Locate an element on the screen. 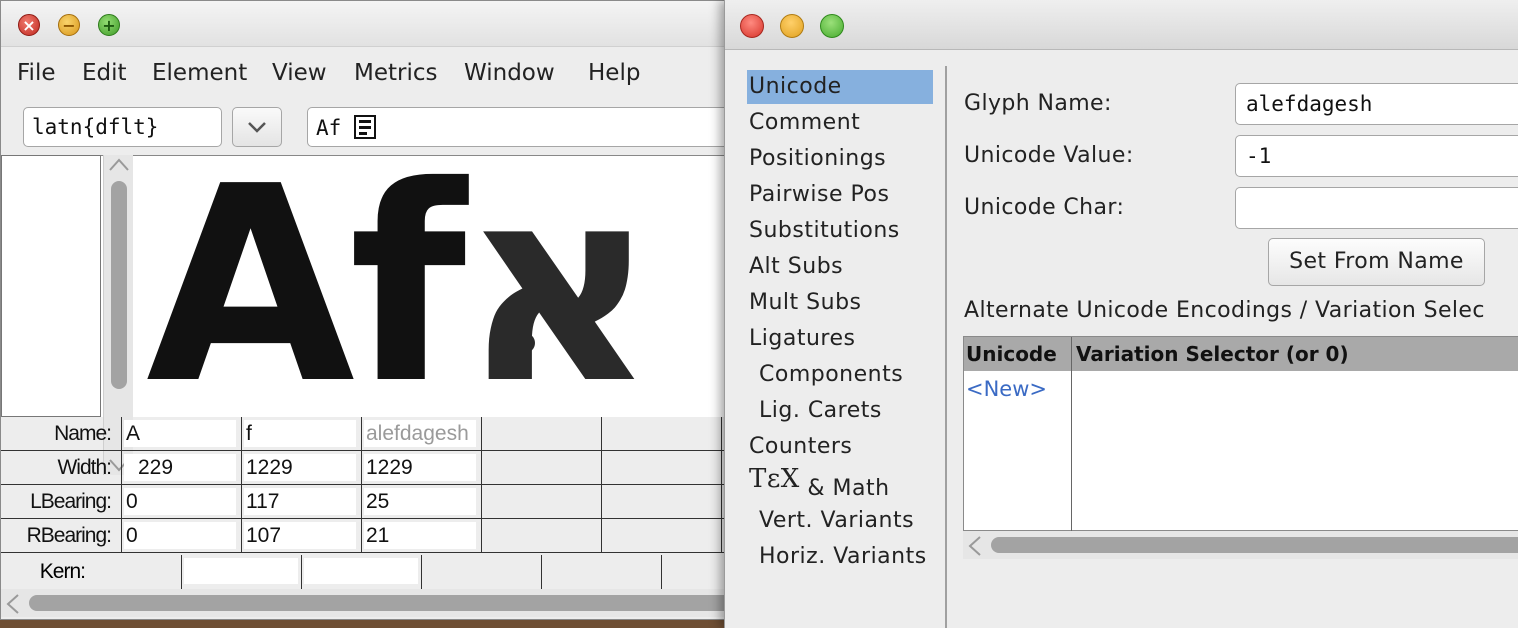  width-row-label: Width: is located at coordinates (84, 467).